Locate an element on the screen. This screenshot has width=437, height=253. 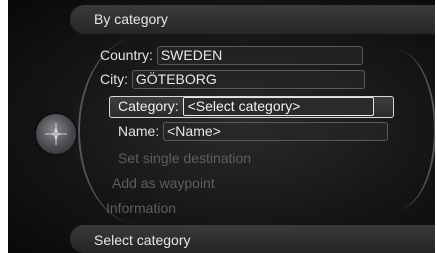
category-row: Category: <Select category> is located at coordinates (246, 106).